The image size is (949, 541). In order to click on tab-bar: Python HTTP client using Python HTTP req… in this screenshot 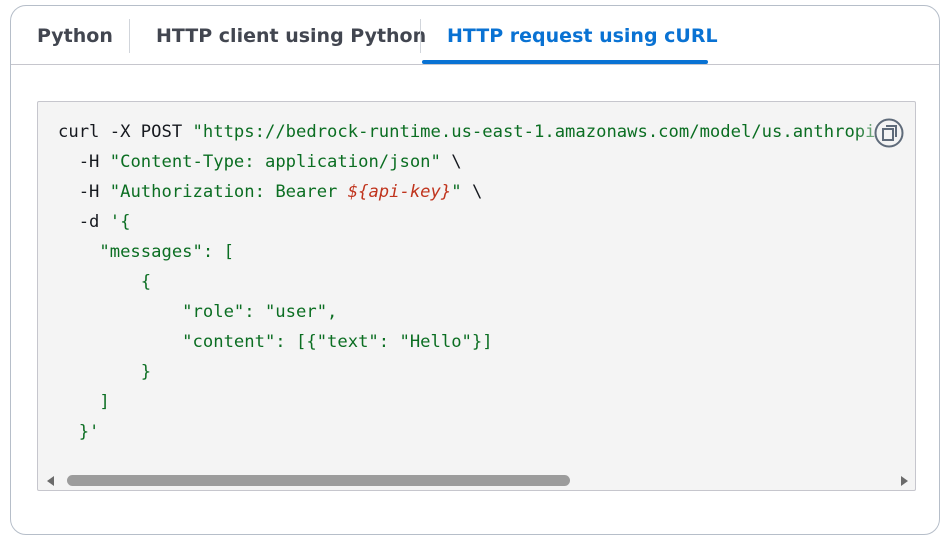, I will do `click(475, 35)`.